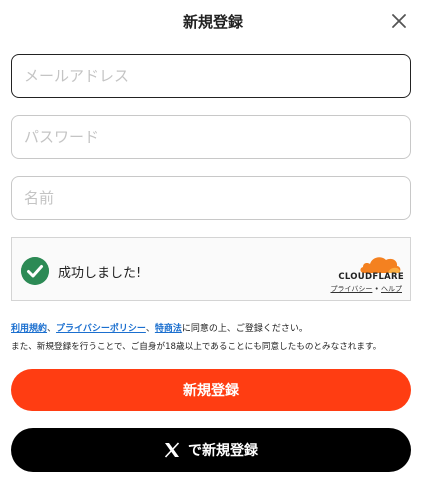  I want to click on captcha-links: プライバシー • ヘルプ, so click(366, 289).